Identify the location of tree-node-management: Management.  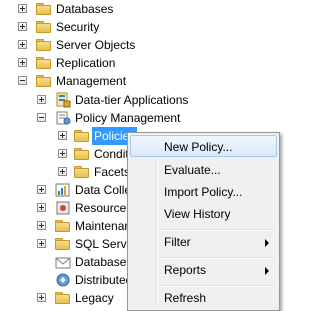
(141, 81).